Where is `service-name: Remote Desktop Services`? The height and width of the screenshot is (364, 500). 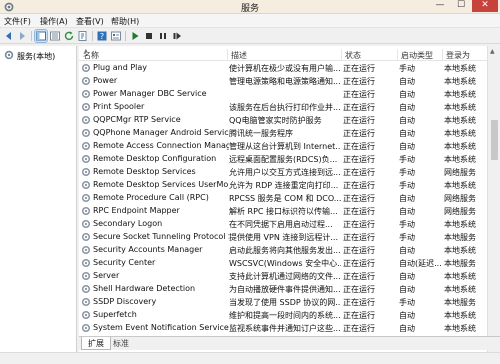 service-name: Remote Desktop Services is located at coordinates (144, 171).